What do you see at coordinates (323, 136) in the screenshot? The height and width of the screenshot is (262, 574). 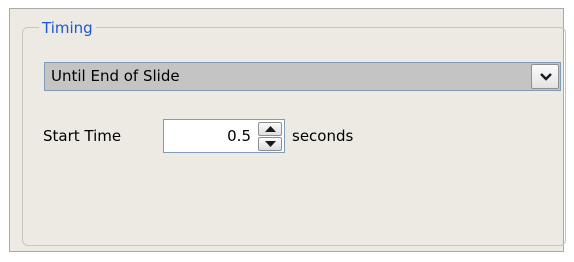 I see `seconds-unit-label: seconds` at bounding box center [323, 136].